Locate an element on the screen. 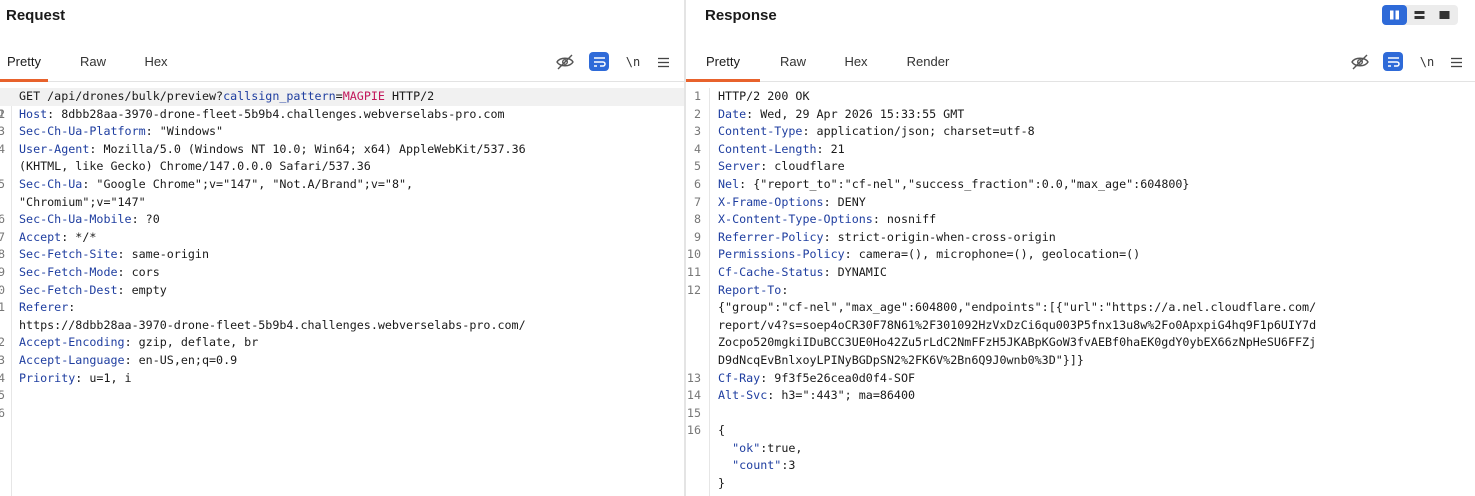 The height and width of the screenshot is (496, 1475). response-line-code: X-Content-Type-Options: nosniff is located at coordinates (827, 220).